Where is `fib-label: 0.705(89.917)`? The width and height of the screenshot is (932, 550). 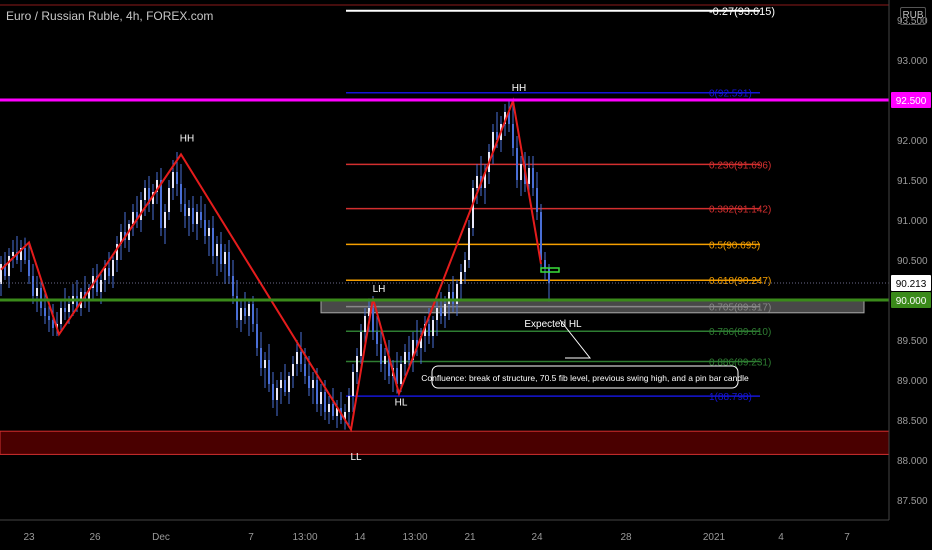 fib-label: 0.705(89.917) is located at coordinates (740, 308).